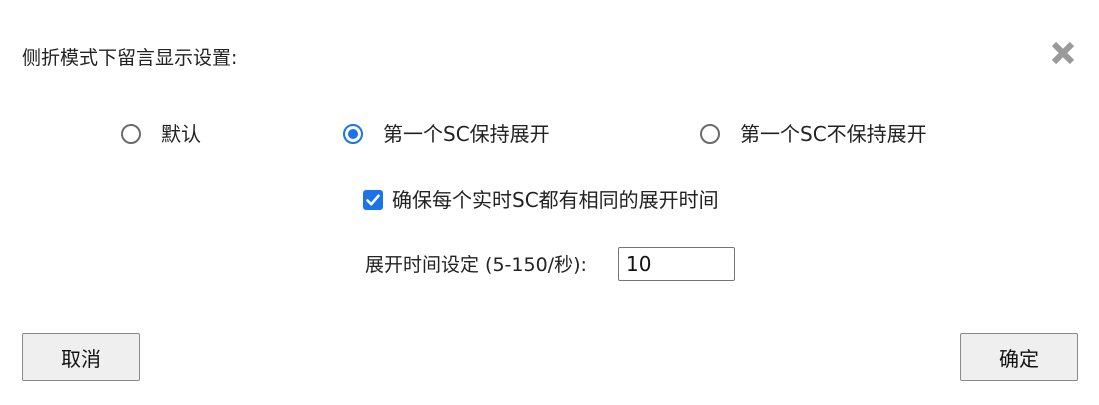 This screenshot has height=405, width=1099. I want to click on radio-option-not-keep-first-expanded: 第一个SC不保持展开, so click(813, 134).